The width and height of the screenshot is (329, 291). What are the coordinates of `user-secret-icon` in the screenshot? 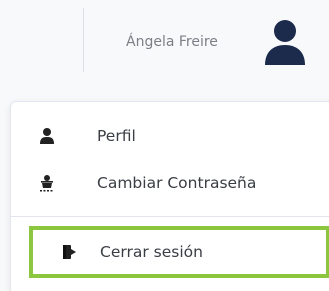 It's located at (47, 183).